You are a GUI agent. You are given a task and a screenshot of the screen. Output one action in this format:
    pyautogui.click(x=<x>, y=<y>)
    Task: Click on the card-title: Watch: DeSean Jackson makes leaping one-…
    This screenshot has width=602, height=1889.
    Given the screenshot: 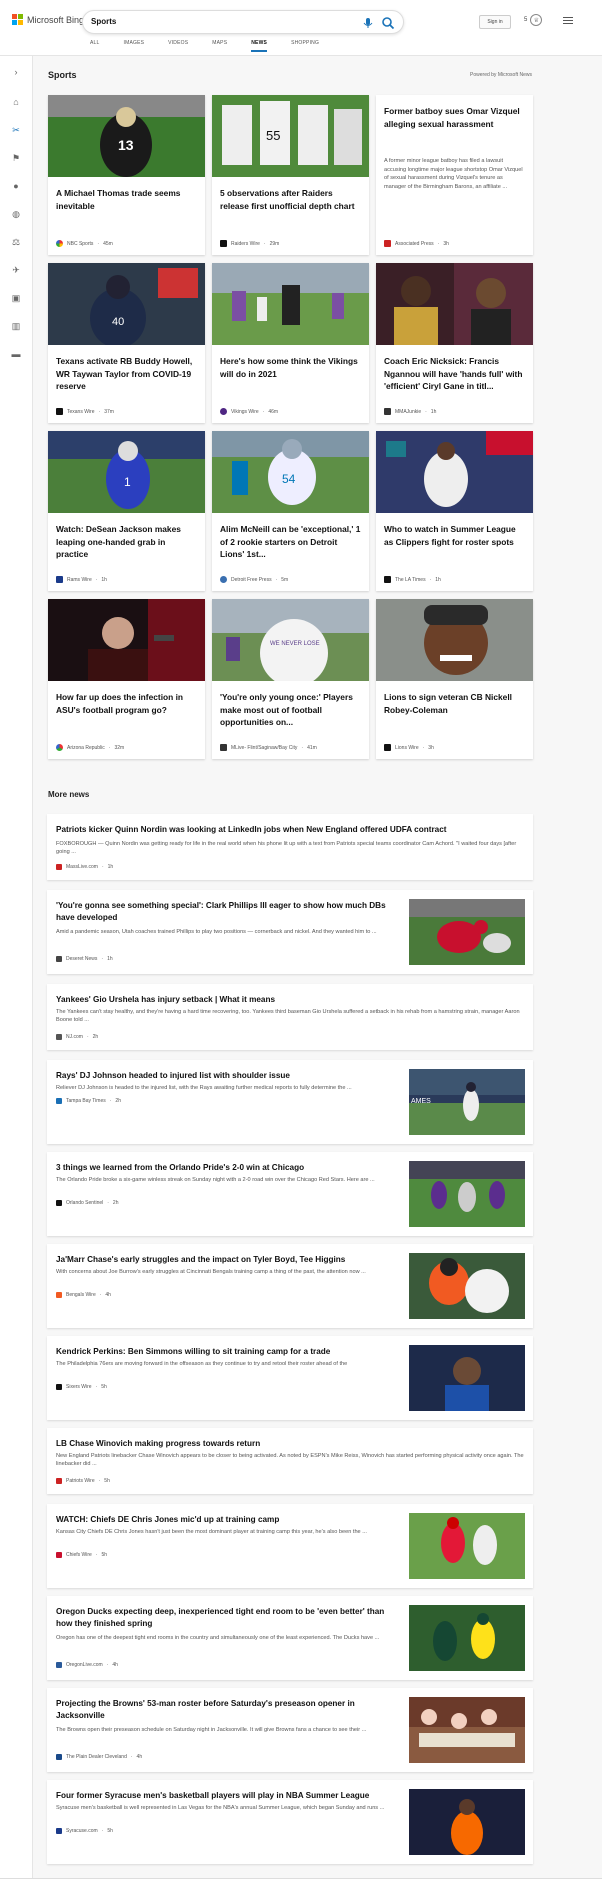 What is the action you would take?
    pyautogui.click(x=126, y=542)
    